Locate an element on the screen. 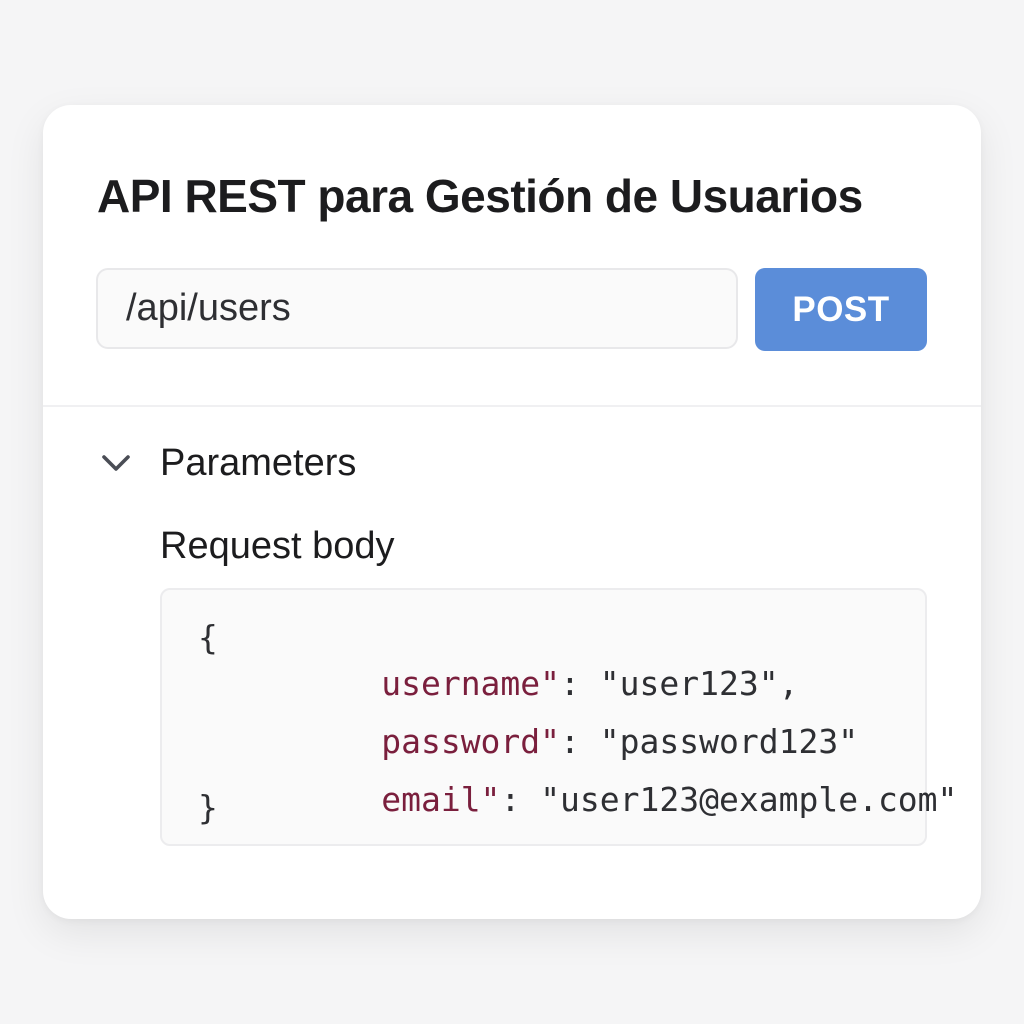 This screenshot has height=1024, width=1024. close-brace: } is located at coordinates (208, 807).